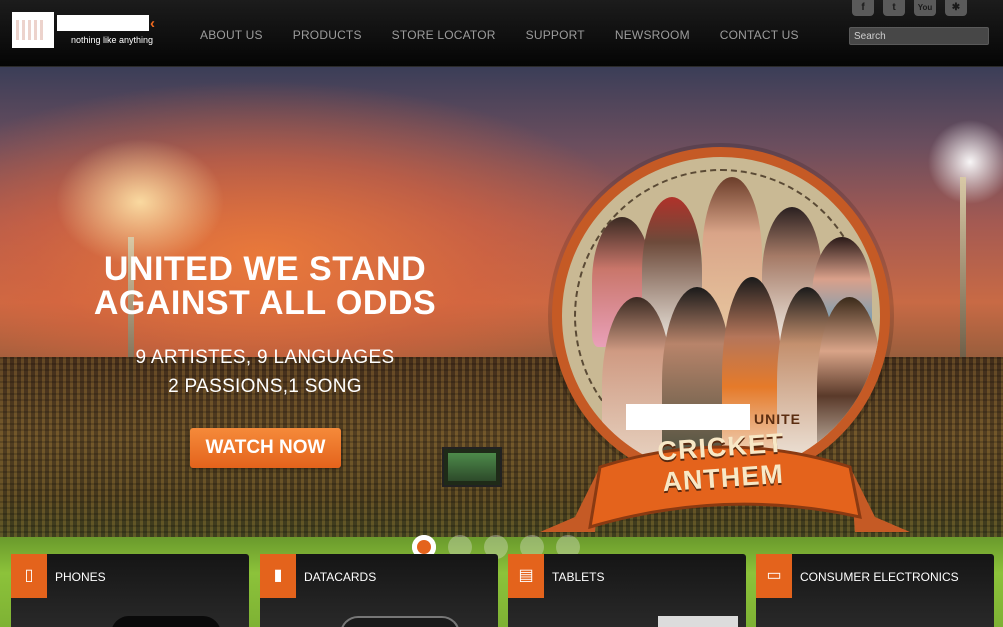 The width and height of the screenshot is (1003, 627). What do you see at coordinates (759, 35) in the screenshot?
I see `nav-contact-us: CONTACT US` at bounding box center [759, 35].